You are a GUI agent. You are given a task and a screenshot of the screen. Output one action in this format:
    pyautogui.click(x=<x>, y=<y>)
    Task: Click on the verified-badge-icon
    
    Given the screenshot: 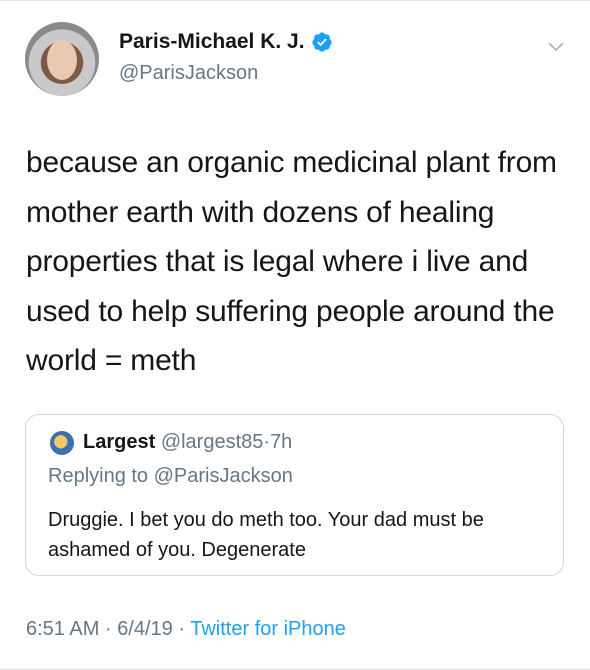 What is the action you would take?
    pyautogui.click(x=321, y=42)
    